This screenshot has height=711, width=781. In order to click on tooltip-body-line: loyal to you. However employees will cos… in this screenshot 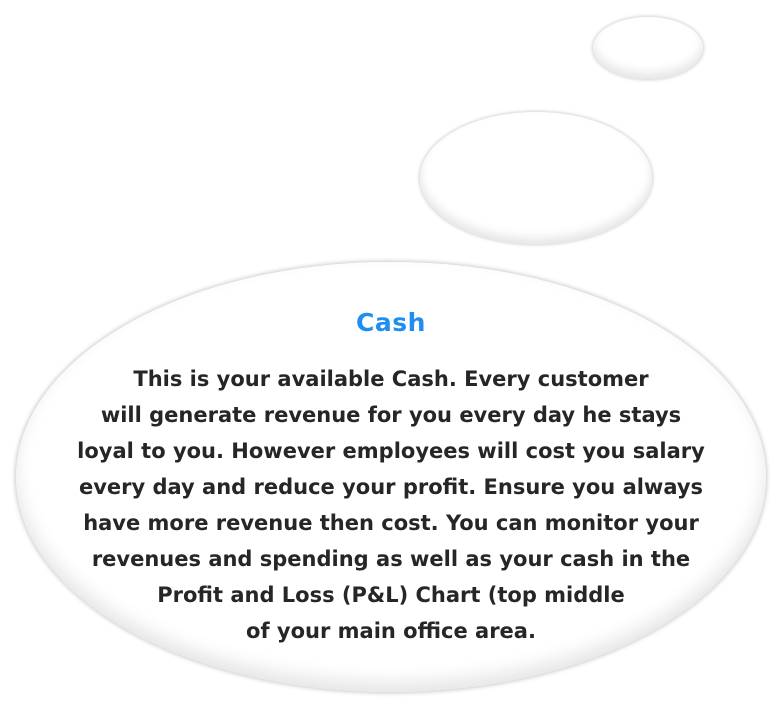, I will do `click(391, 451)`.